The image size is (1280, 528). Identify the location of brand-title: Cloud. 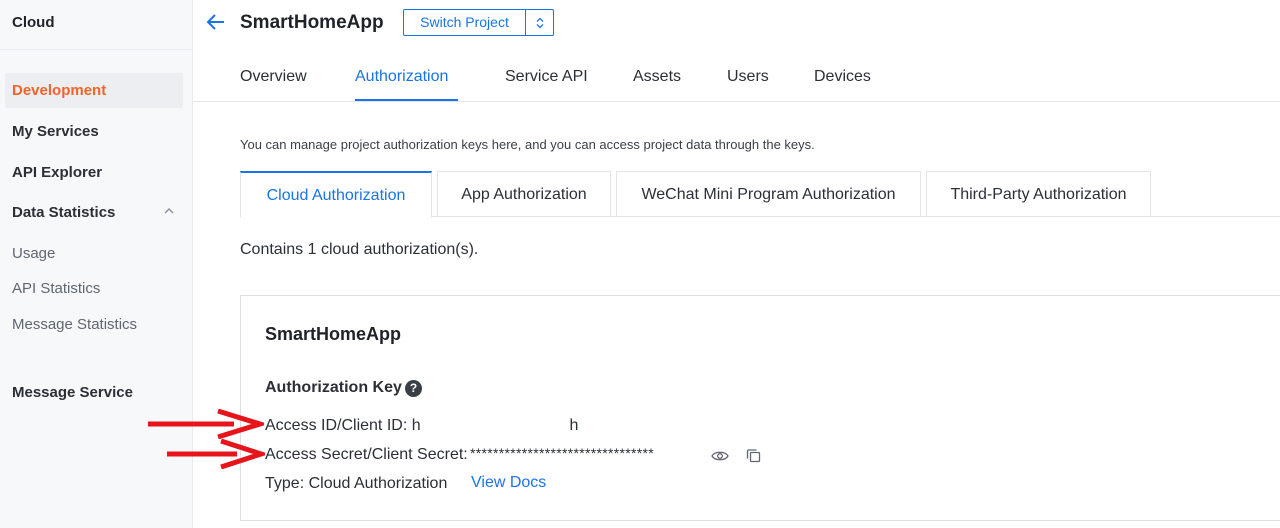
(33, 22).